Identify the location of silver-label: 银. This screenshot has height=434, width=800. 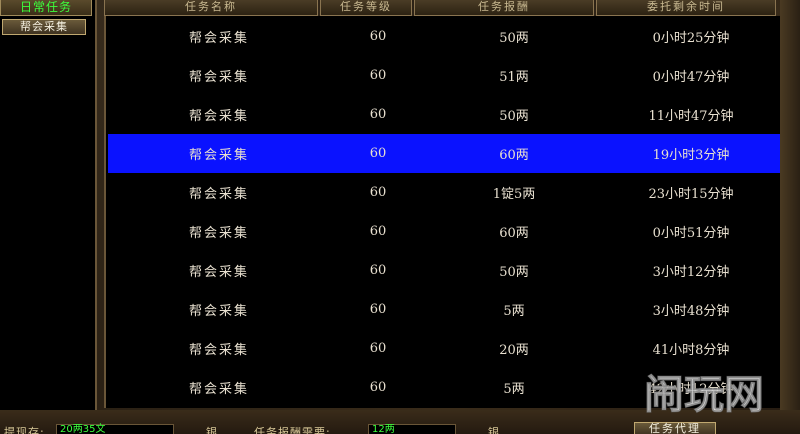
(212, 430).